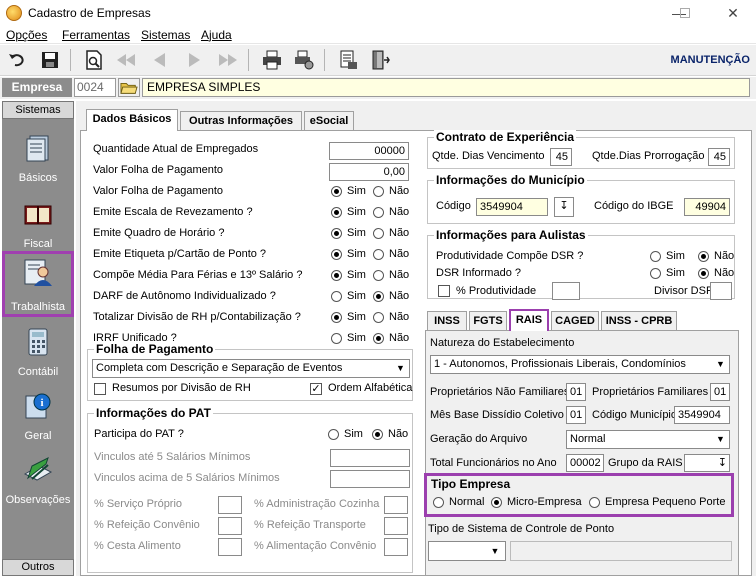 This screenshot has width=756, height=576. What do you see at coordinates (38, 567) in the screenshot?
I see `sidebar-footer: Outros` at bounding box center [38, 567].